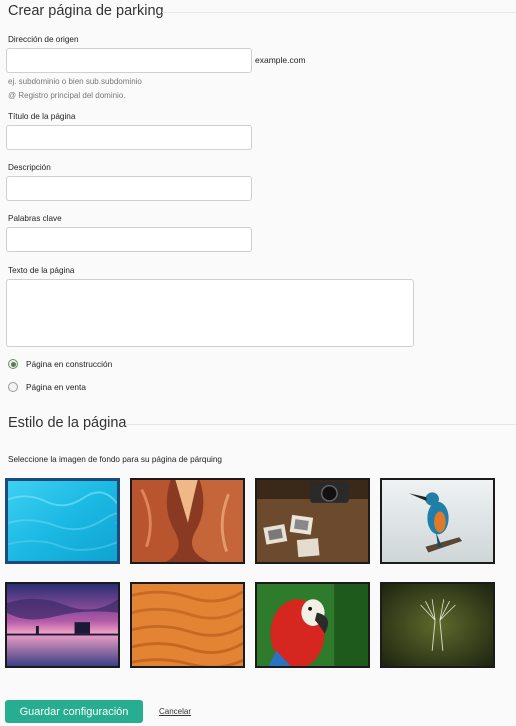  Describe the element at coordinates (56, 387) in the screenshot. I see `radio-for-sale-label: Página en venta` at that location.